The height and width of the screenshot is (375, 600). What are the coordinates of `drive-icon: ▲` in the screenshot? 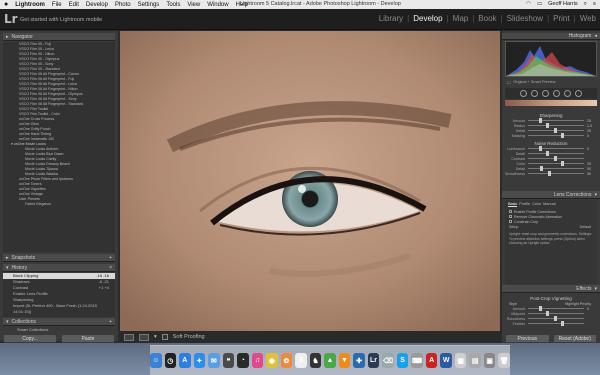 It's located at (330, 360).